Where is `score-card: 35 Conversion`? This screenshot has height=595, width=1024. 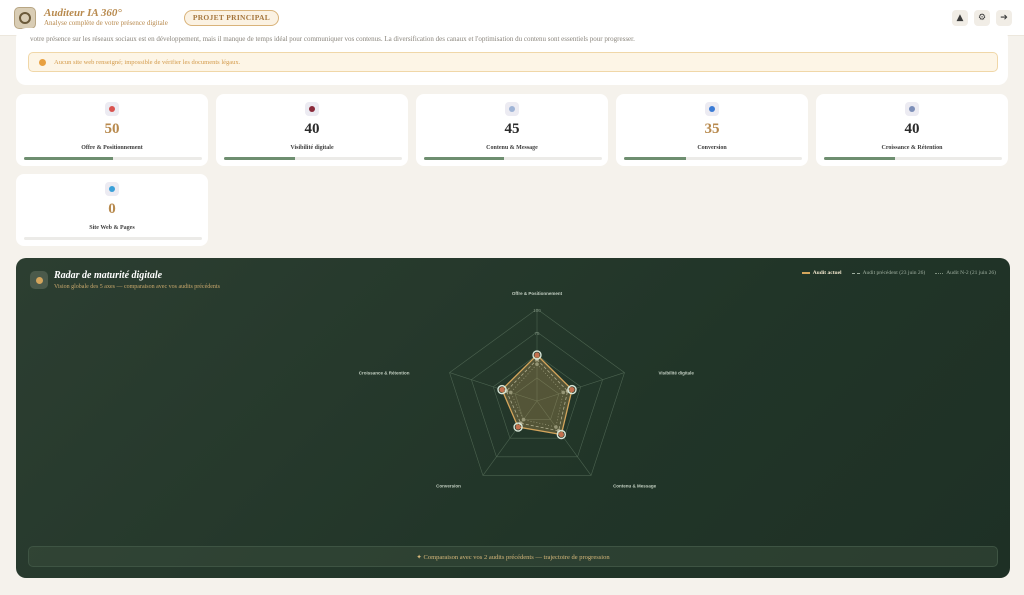
score-card: 35 Conversion is located at coordinates (712, 130).